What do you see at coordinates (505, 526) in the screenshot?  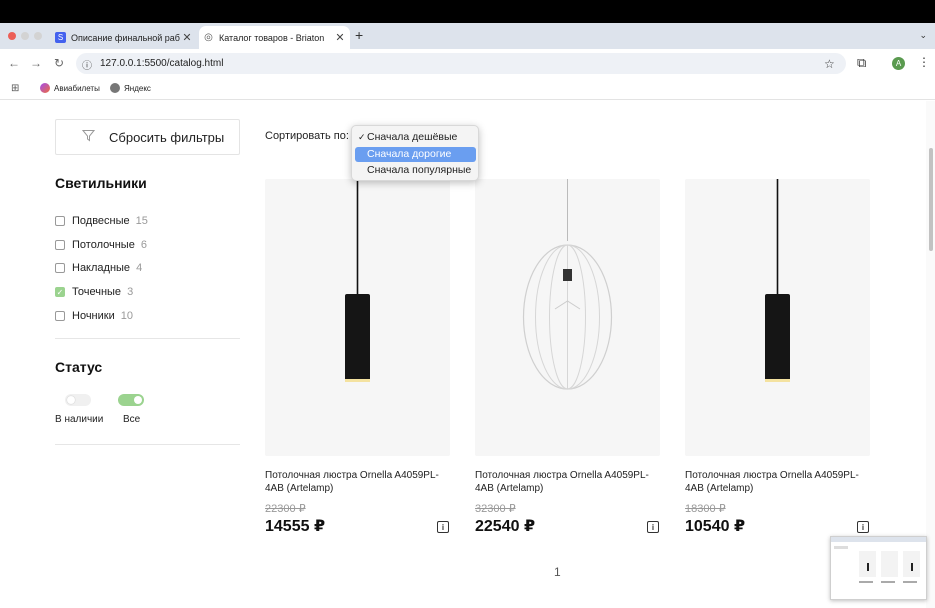 I see `product-price: 22540 ₽` at bounding box center [505, 526].